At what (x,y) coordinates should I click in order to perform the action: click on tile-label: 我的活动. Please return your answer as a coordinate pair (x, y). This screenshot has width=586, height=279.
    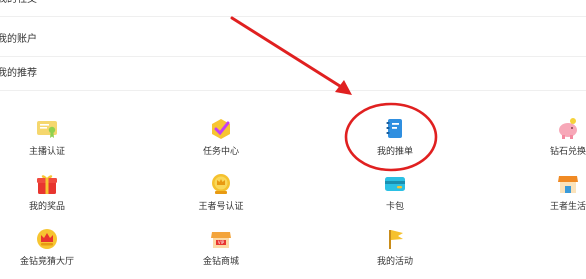
    Looking at the image, I should click on (394, 262).